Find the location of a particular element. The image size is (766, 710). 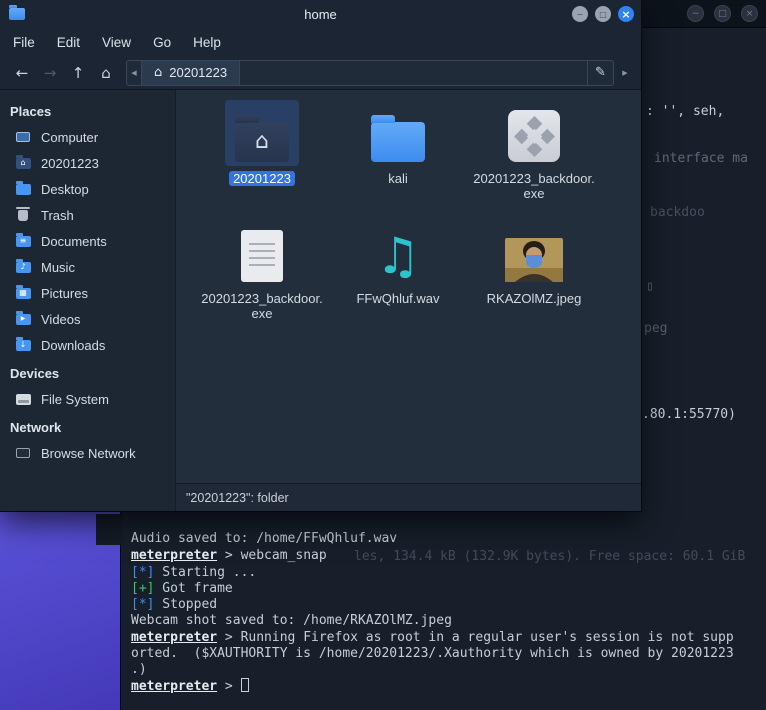

back-button: ← is located at coordinates (22, 73).